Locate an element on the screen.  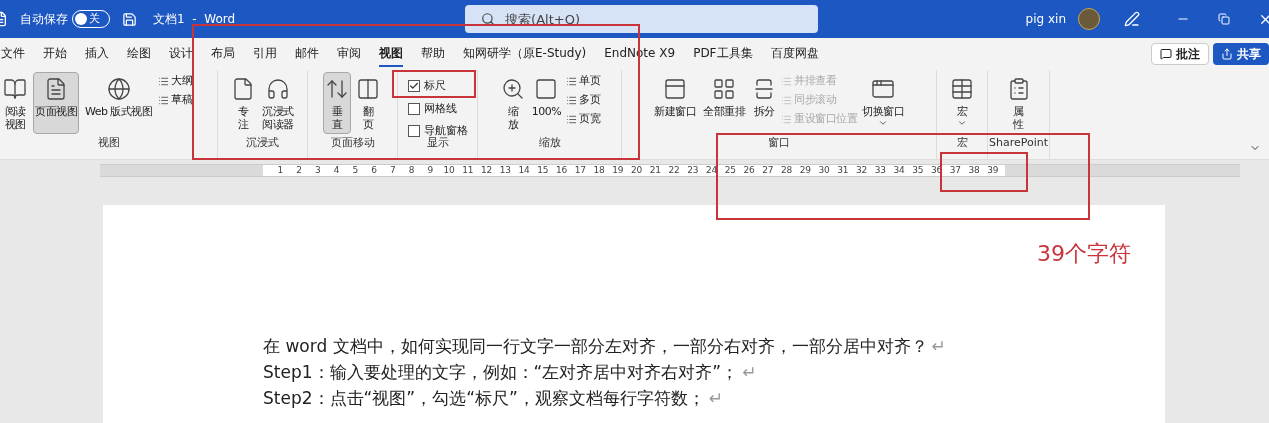
ruler-number: 23 is located at coordinates (693, 170).